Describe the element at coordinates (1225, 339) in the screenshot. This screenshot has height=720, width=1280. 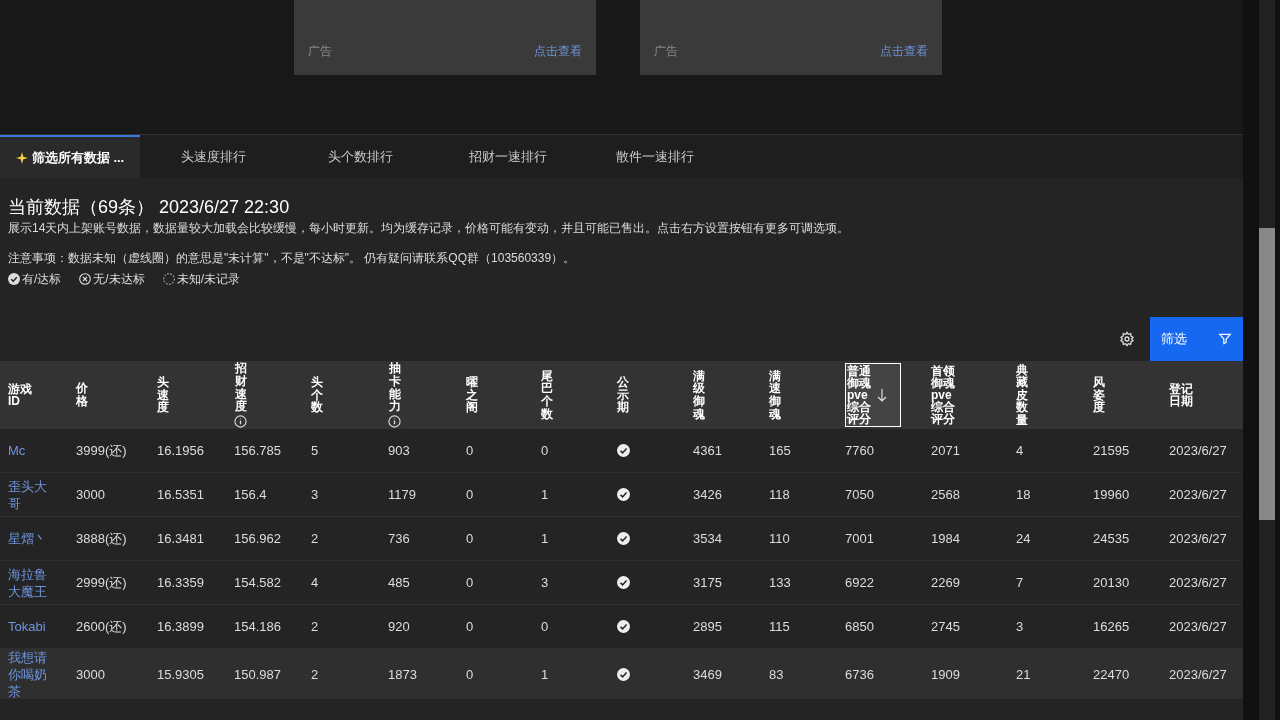
I see `filter-icon` at that location.